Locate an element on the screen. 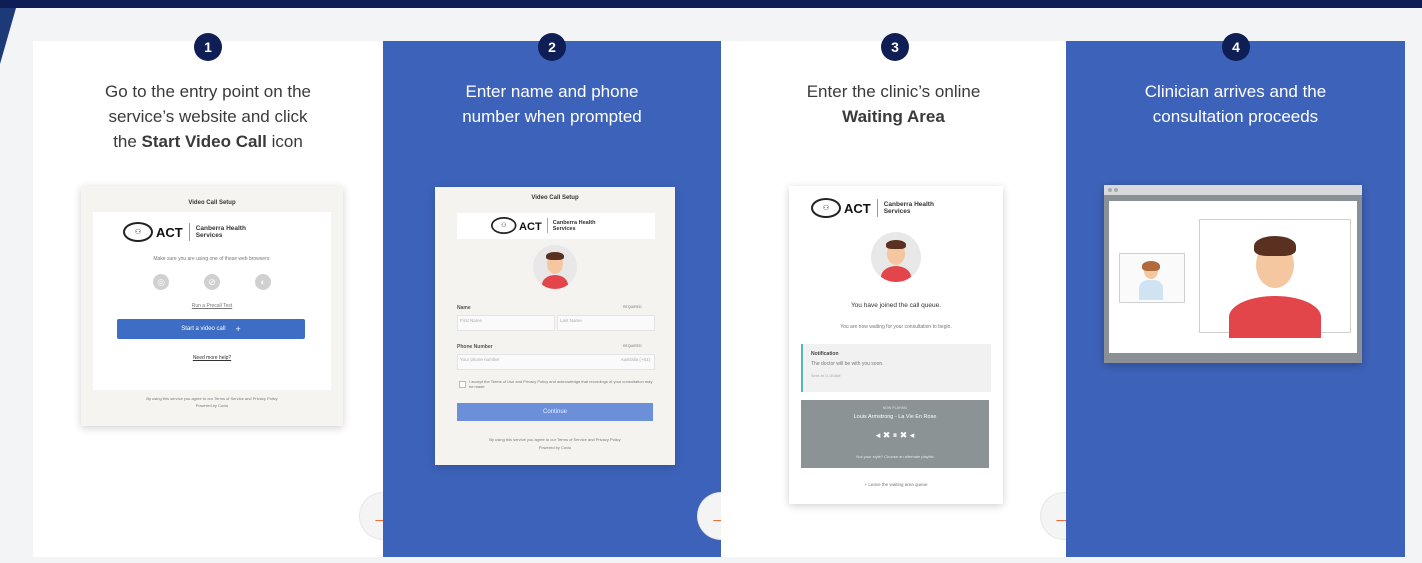  card2-logo-box: ⚇ ACT Canberra Health Services is located at coordinates (556, 226).